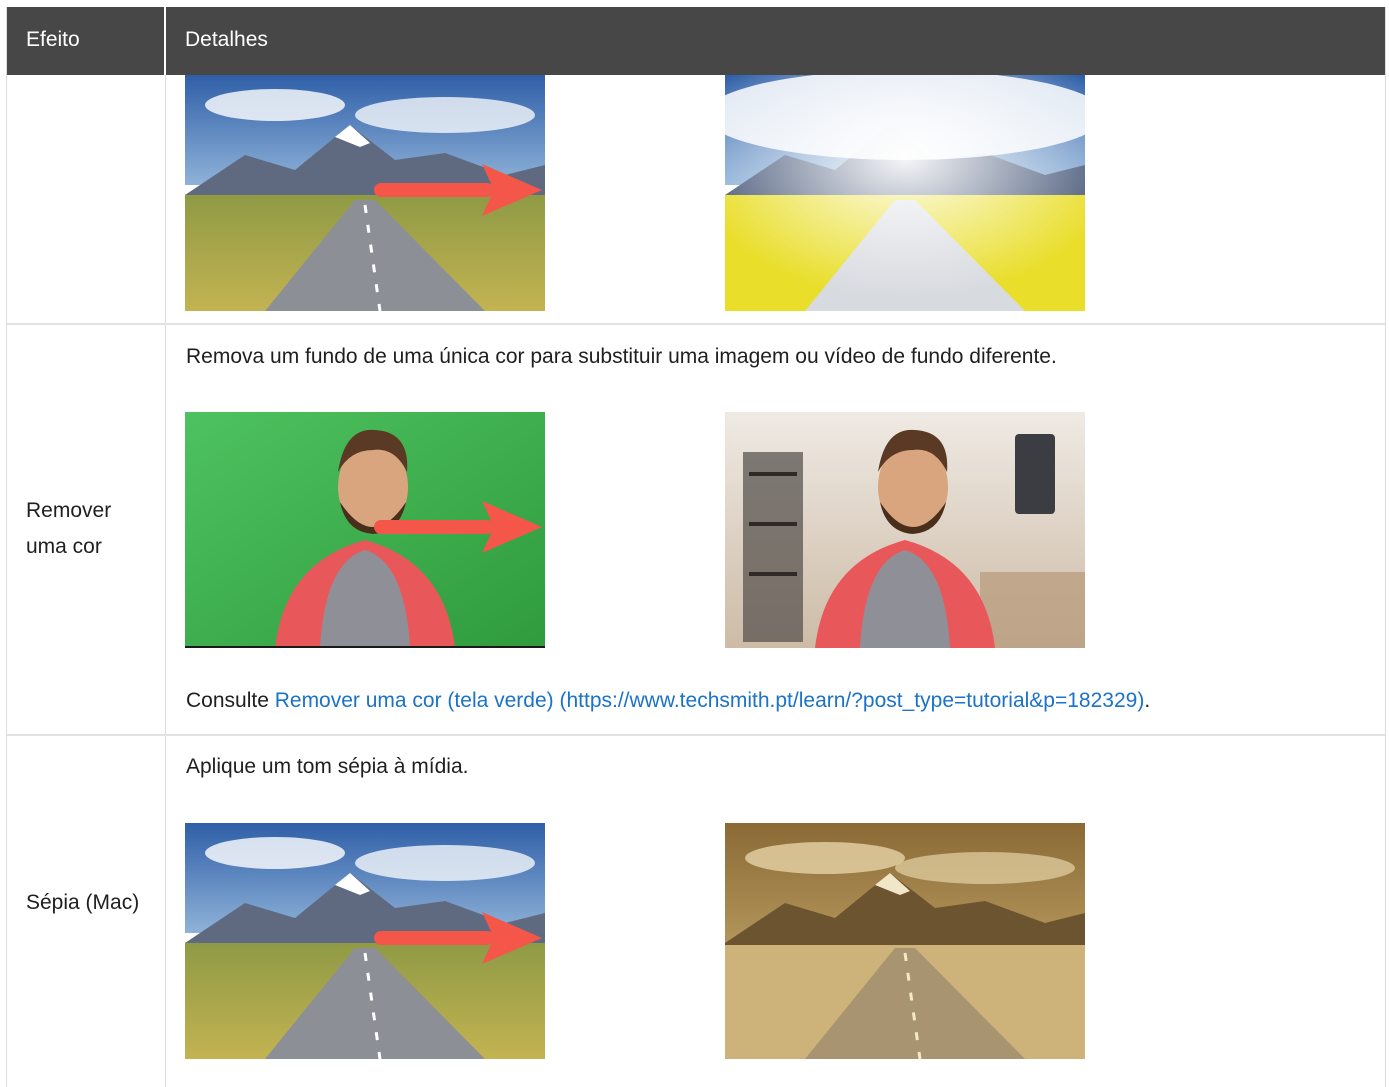 Image resolution: width=1389 pixels, height=1087 pixels. What do you see at coordinates (165, 41) in the screenshot?
I see `header-divider` at bounding box center [165, 41].